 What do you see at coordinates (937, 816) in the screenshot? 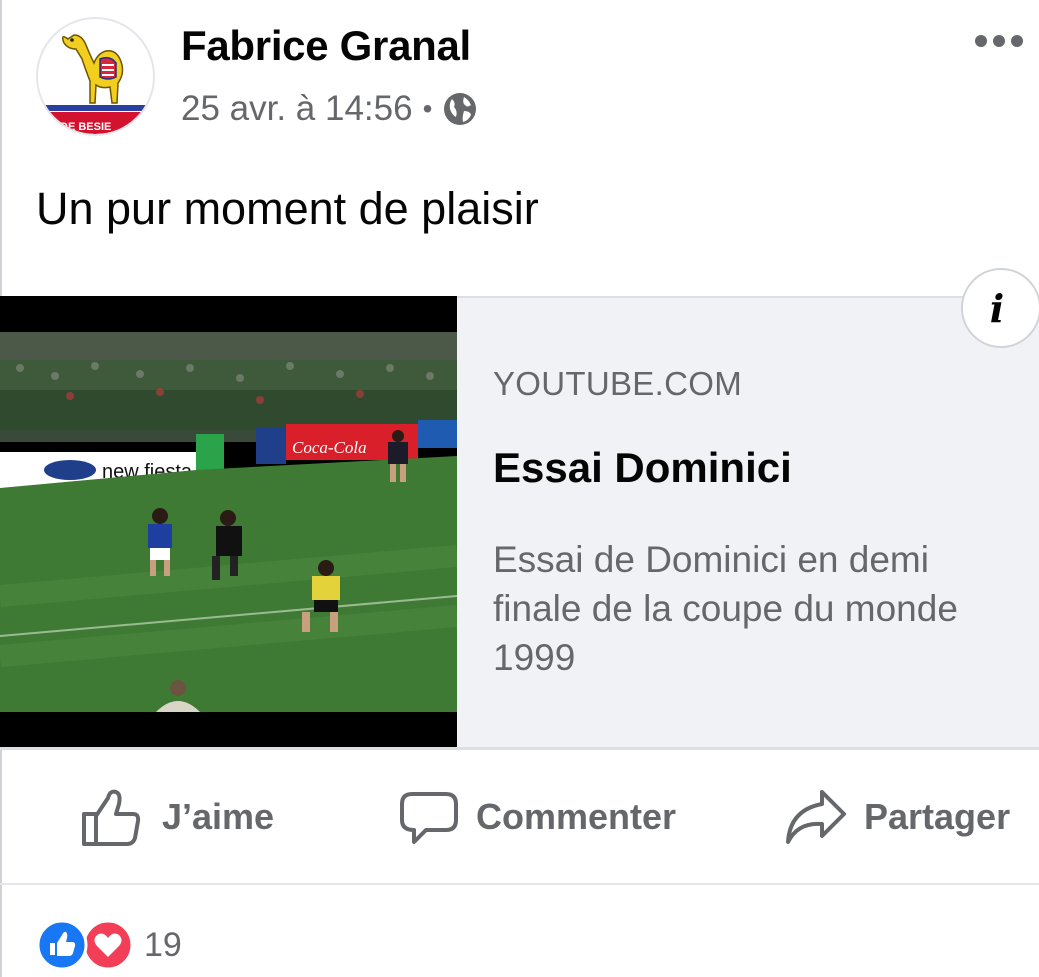
I see `share-label: Partager` at bounding box center [937, 816].